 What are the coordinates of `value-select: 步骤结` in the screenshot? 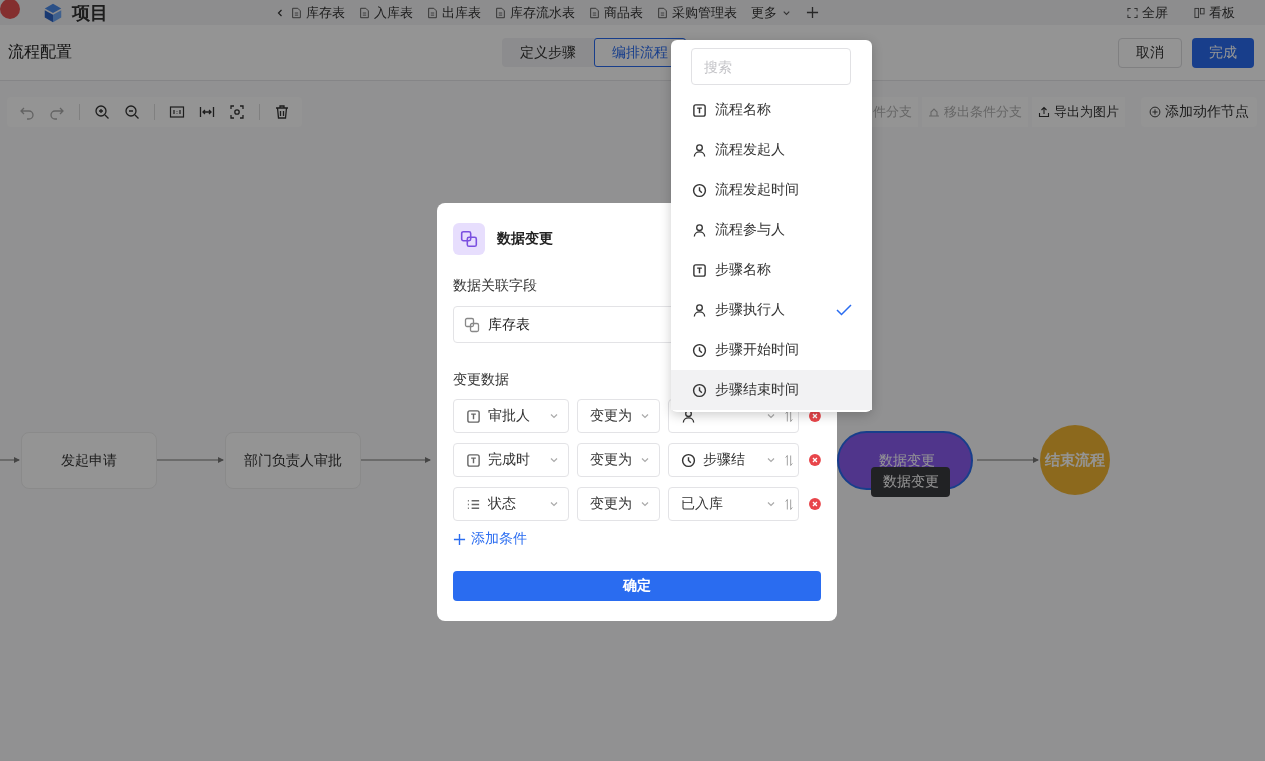 It's located at (734, 460).